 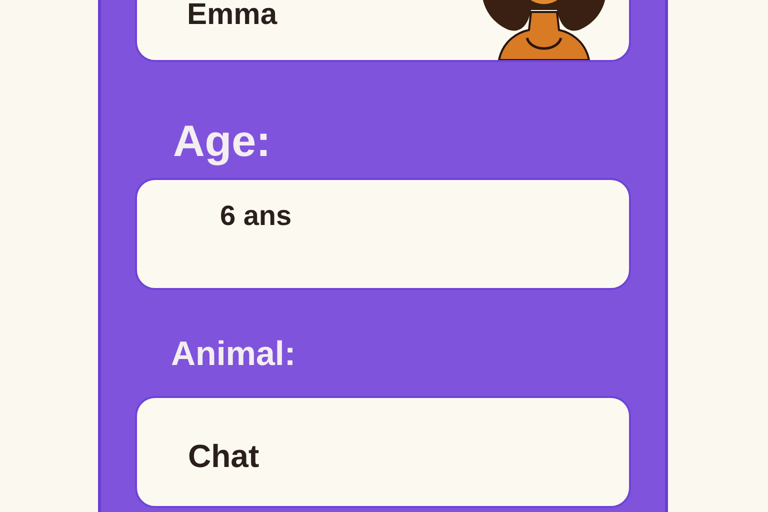 I want to click on field-label: Age:, so click(x=221, y=142).